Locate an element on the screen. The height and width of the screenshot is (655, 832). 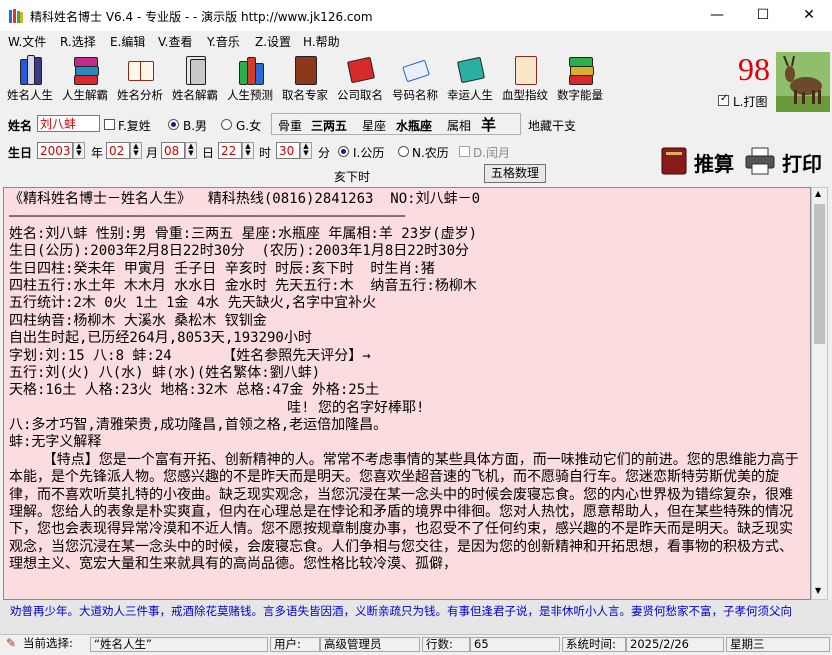
leap-month-checkbox is located at coordinates (464, 151).